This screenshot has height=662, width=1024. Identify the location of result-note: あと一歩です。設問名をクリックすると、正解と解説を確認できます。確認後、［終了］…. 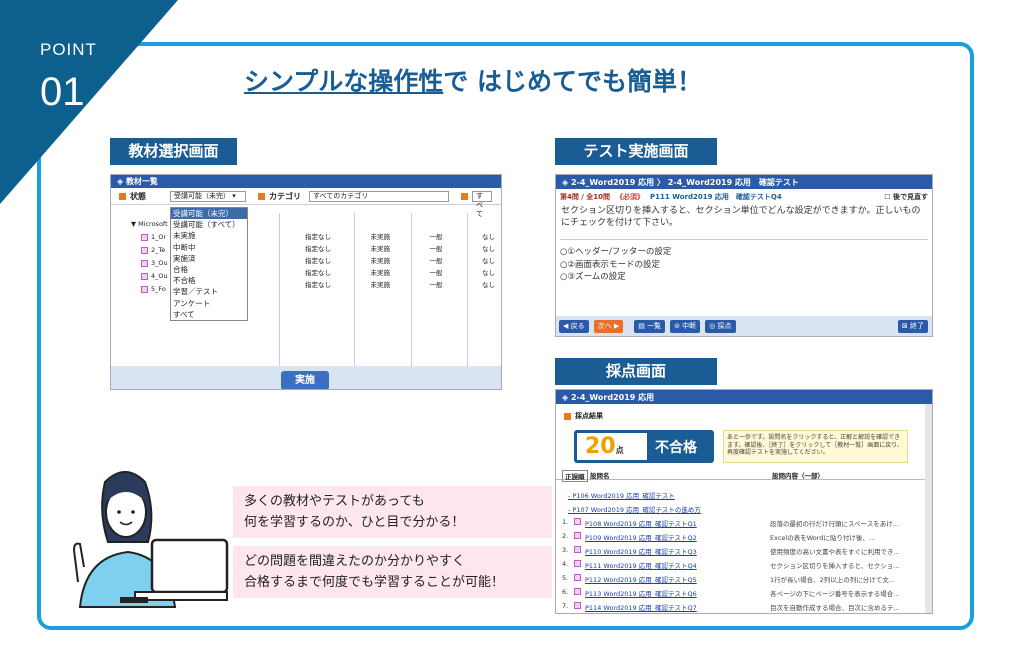
(815, 446).